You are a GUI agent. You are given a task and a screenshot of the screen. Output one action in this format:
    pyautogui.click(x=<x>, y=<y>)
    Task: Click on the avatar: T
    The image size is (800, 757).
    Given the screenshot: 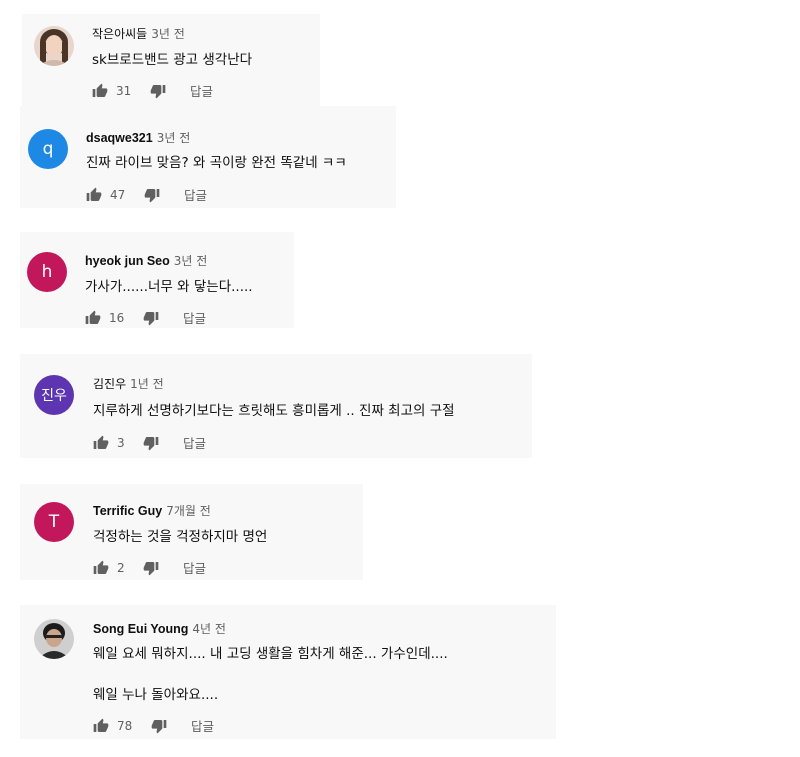 What is the action you would take?
    pyautogui.click(x=54, y=522)
    